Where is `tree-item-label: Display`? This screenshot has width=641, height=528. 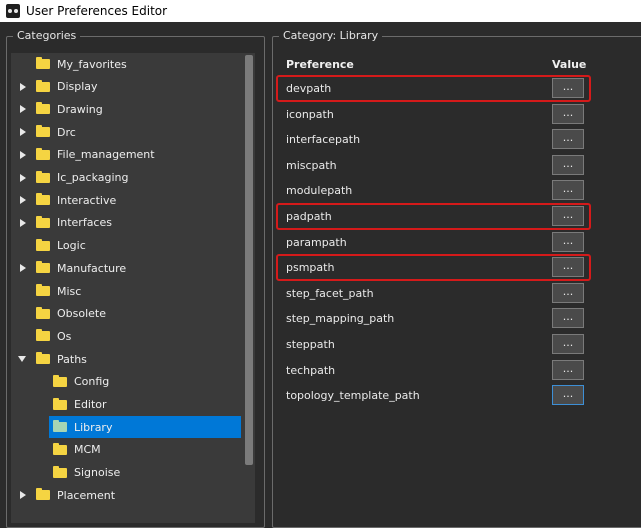 tree-item-label: Display is located at coordinates (77, 87).